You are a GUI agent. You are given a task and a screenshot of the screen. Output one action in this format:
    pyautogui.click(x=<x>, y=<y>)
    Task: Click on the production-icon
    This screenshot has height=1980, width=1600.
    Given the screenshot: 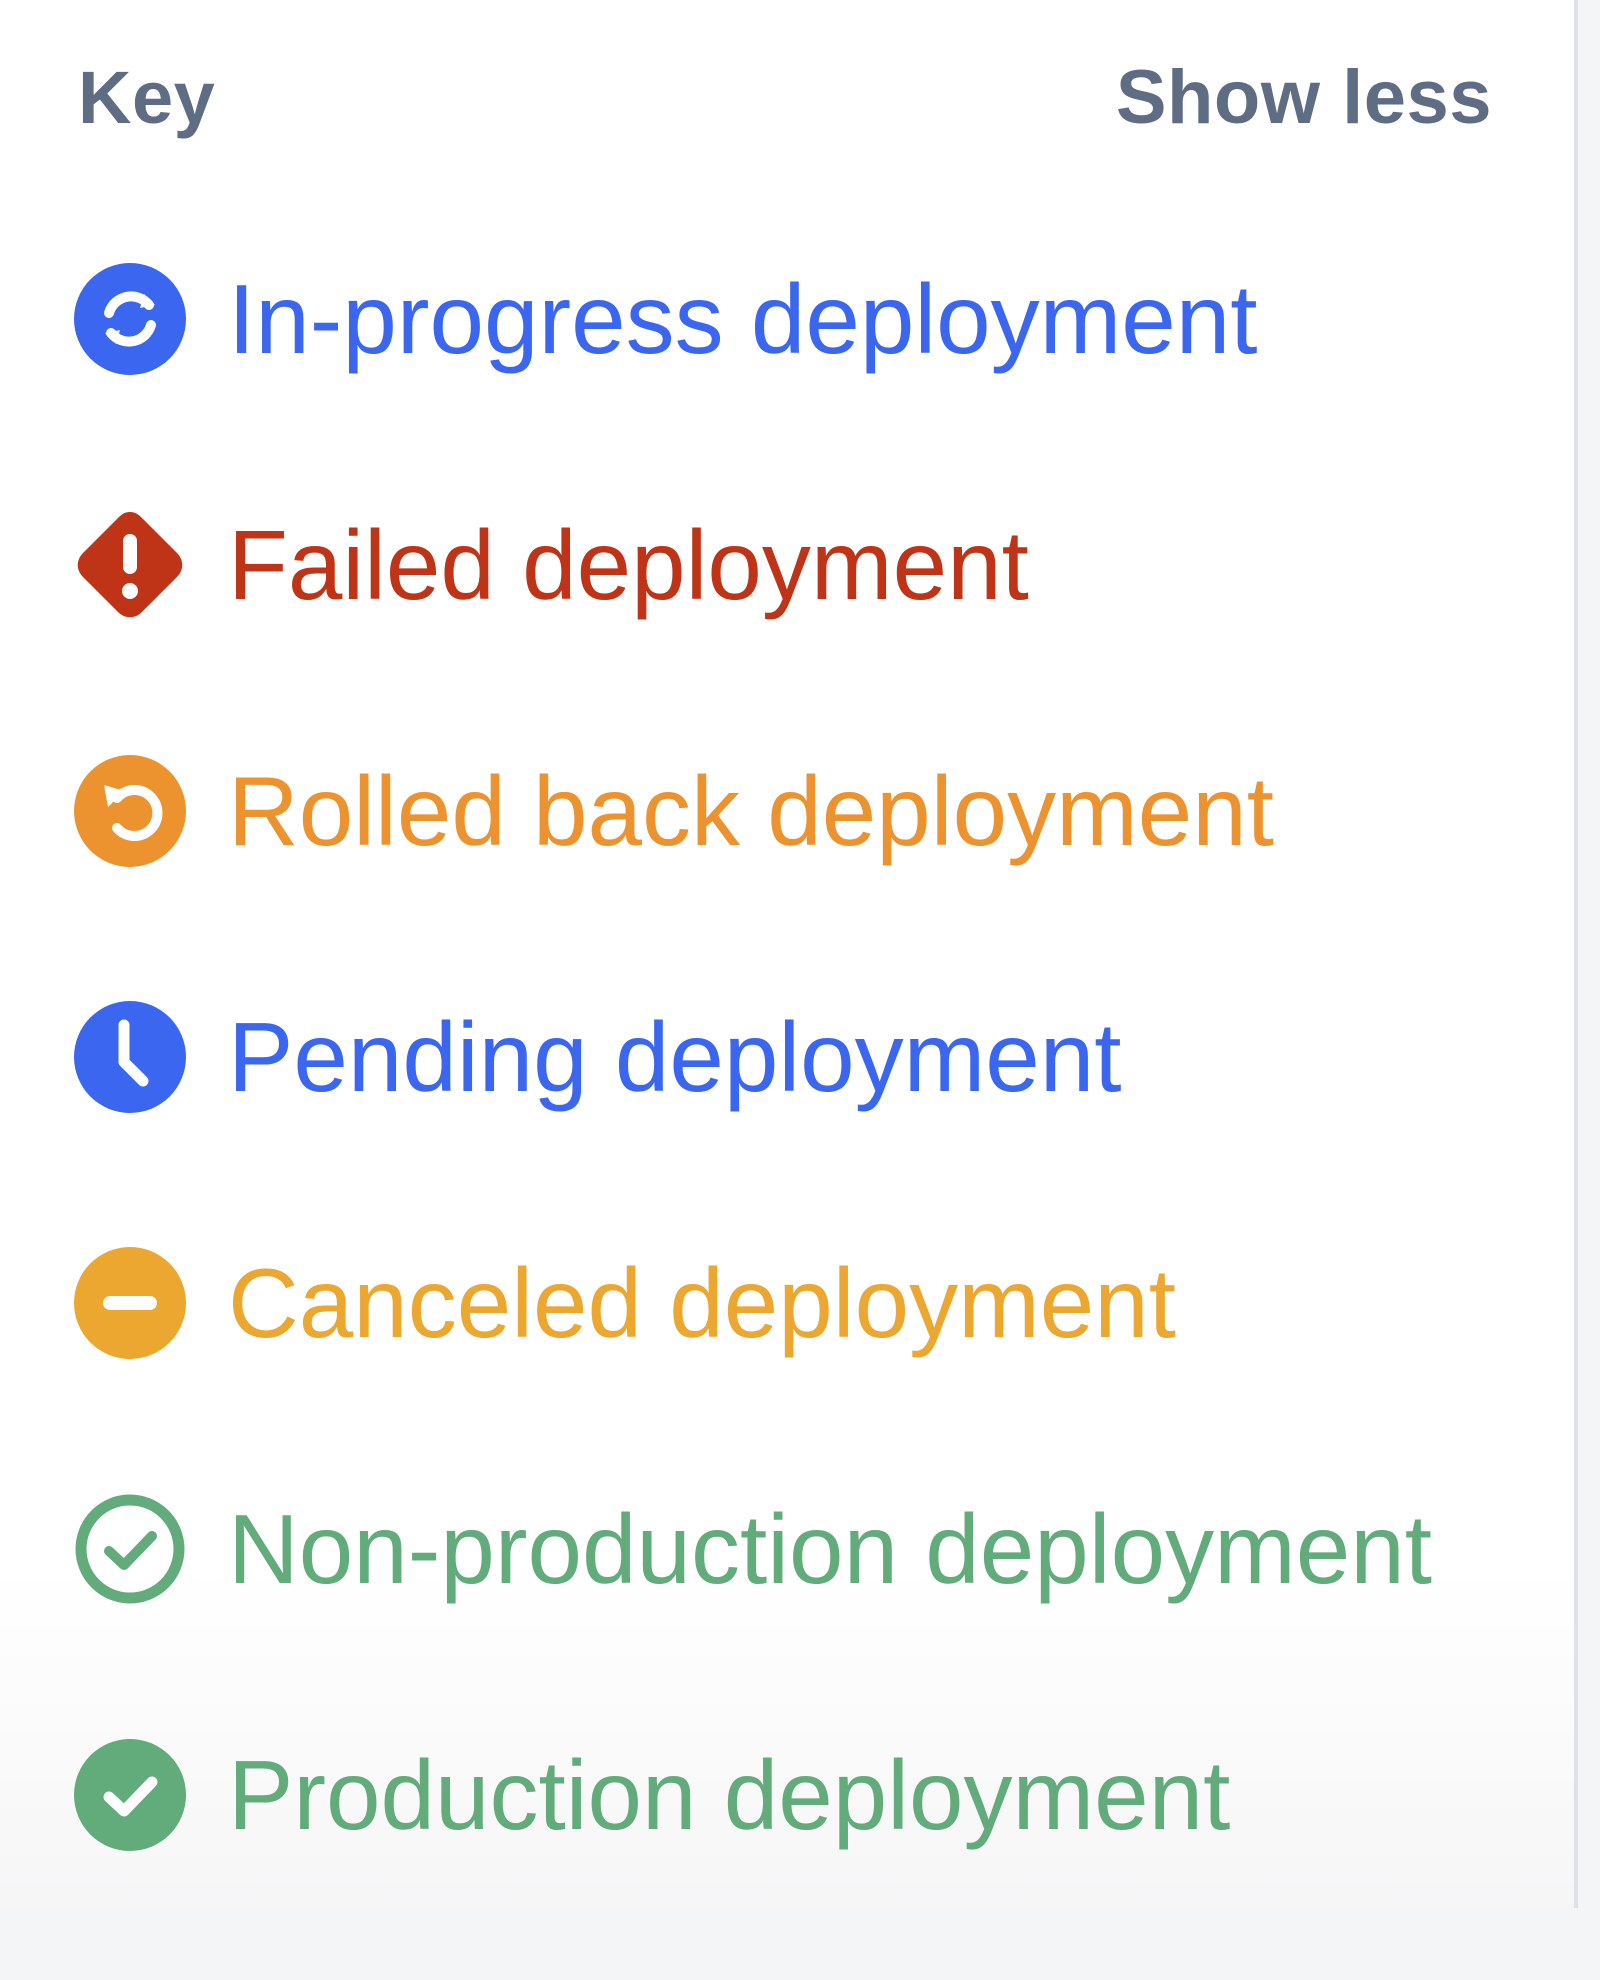 What is the action you would take?
    pyautogui.click(x=130, y=1795)
    